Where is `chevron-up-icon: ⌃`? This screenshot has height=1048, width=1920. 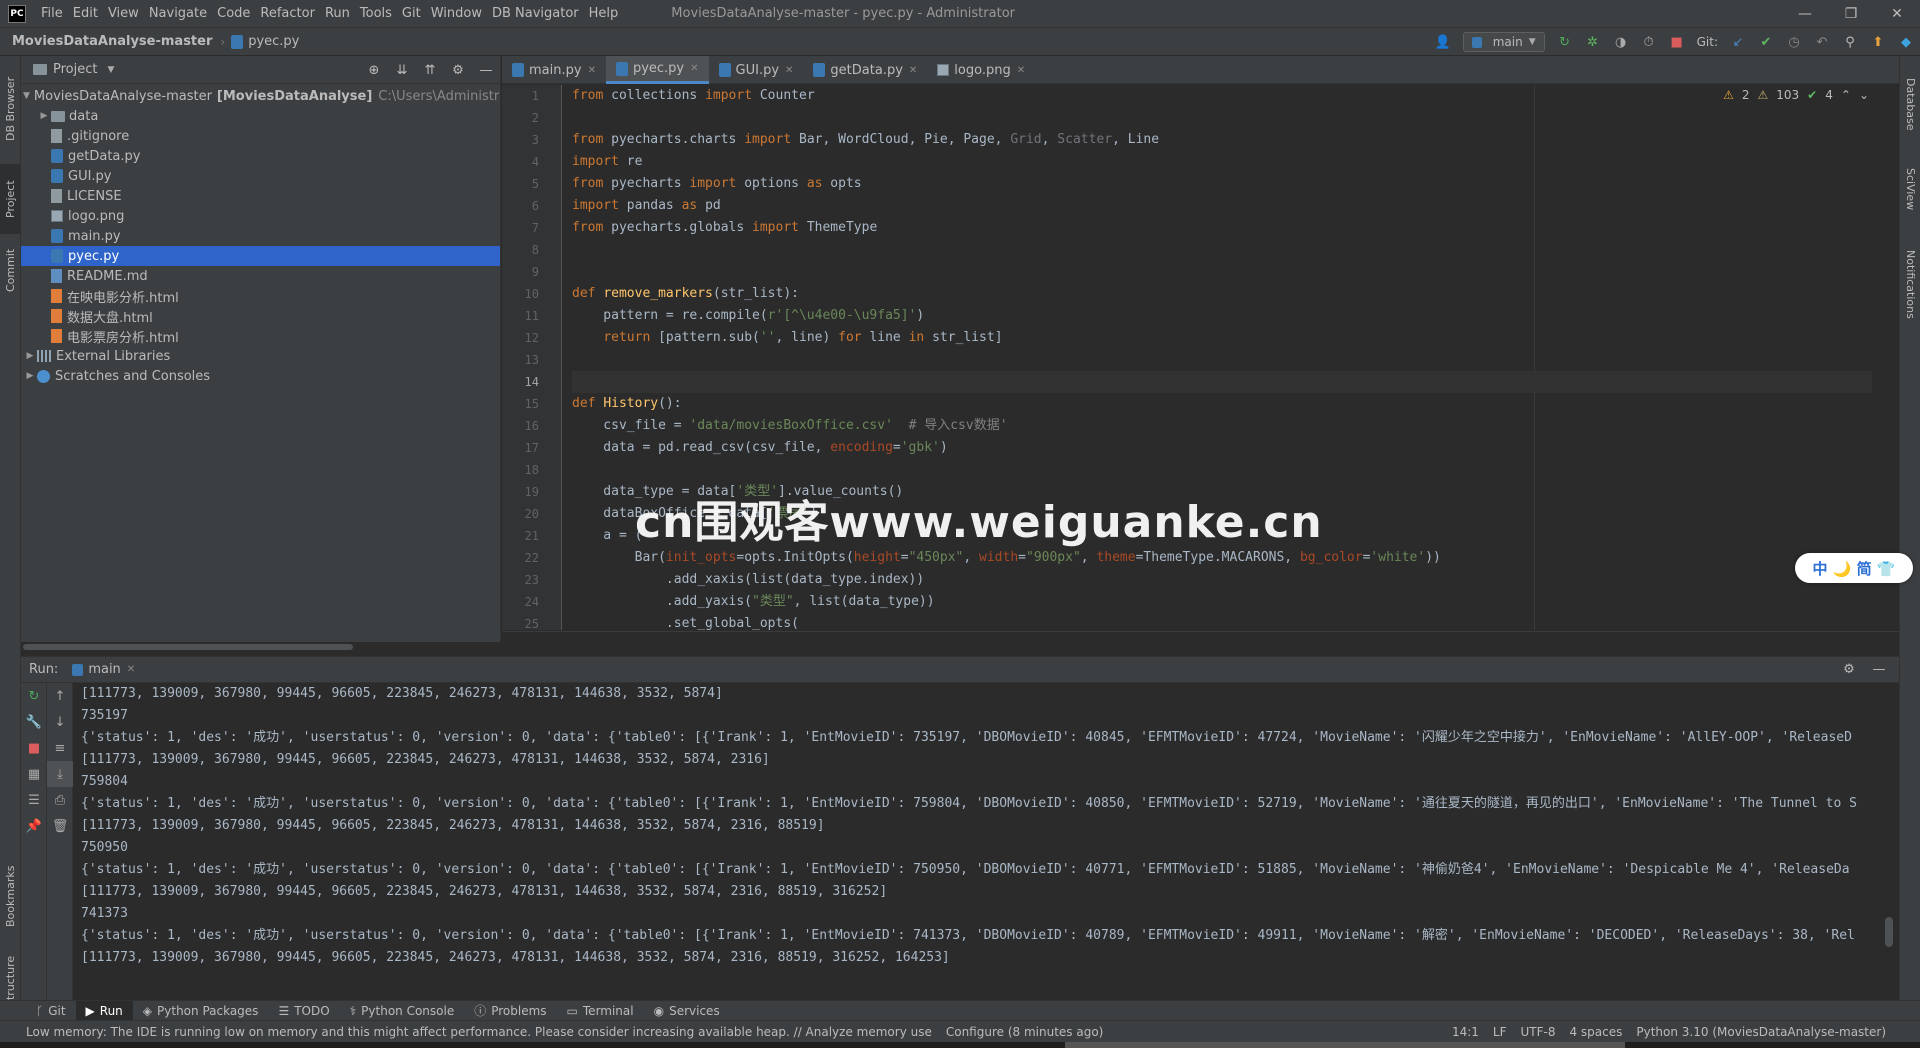
chevron-up-icon: ⌃ is located at coordinates (1846, 95).